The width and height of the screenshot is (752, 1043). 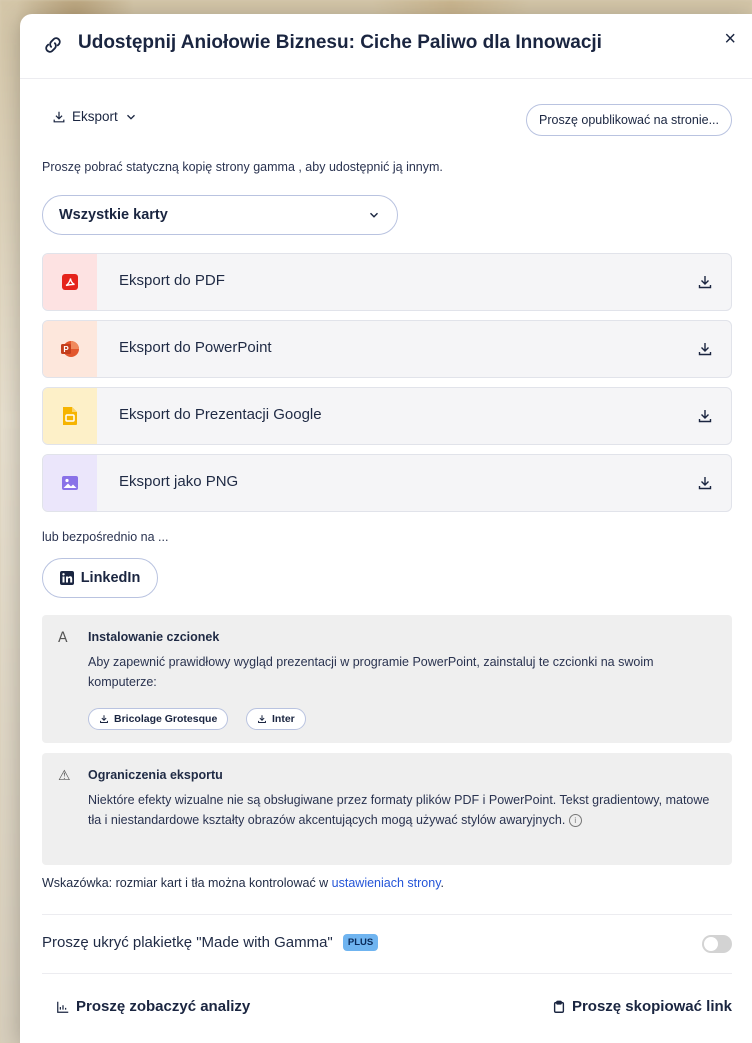 I want to click on view-analytics-button: Proszę zobaczyć analizy, so click(x=153, y=1006).